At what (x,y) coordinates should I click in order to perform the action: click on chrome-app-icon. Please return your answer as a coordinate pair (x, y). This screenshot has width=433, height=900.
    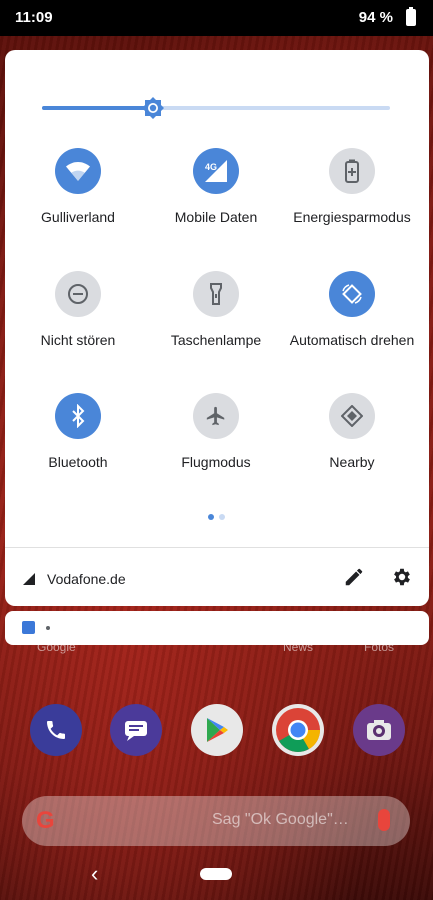
    Looking at the image, I should click on (298, 730).